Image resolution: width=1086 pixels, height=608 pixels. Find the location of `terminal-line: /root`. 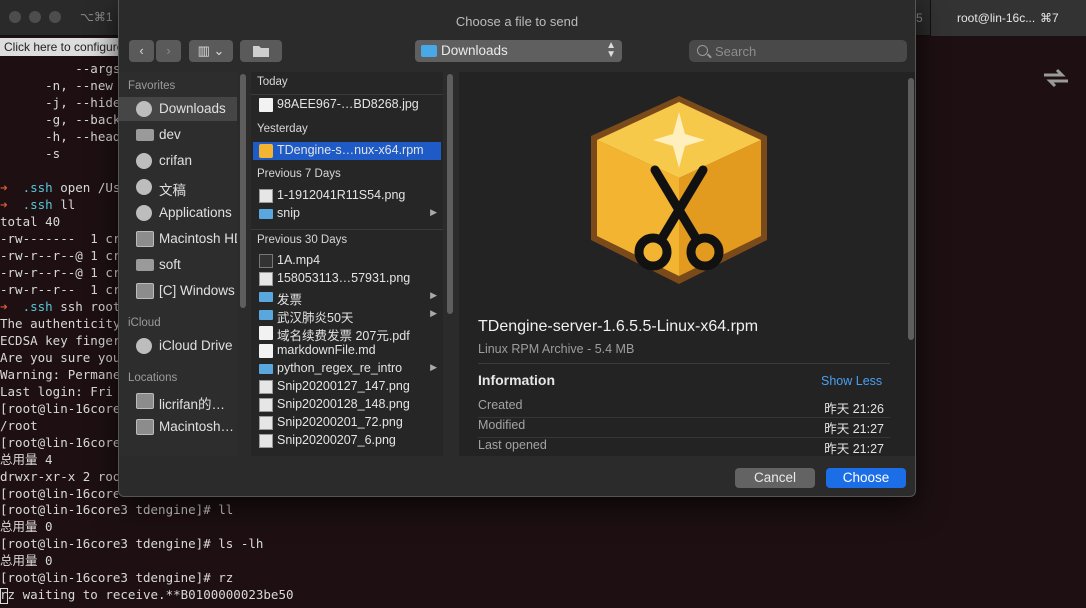

terminal-line: /root is located at coordinates (19, 425).